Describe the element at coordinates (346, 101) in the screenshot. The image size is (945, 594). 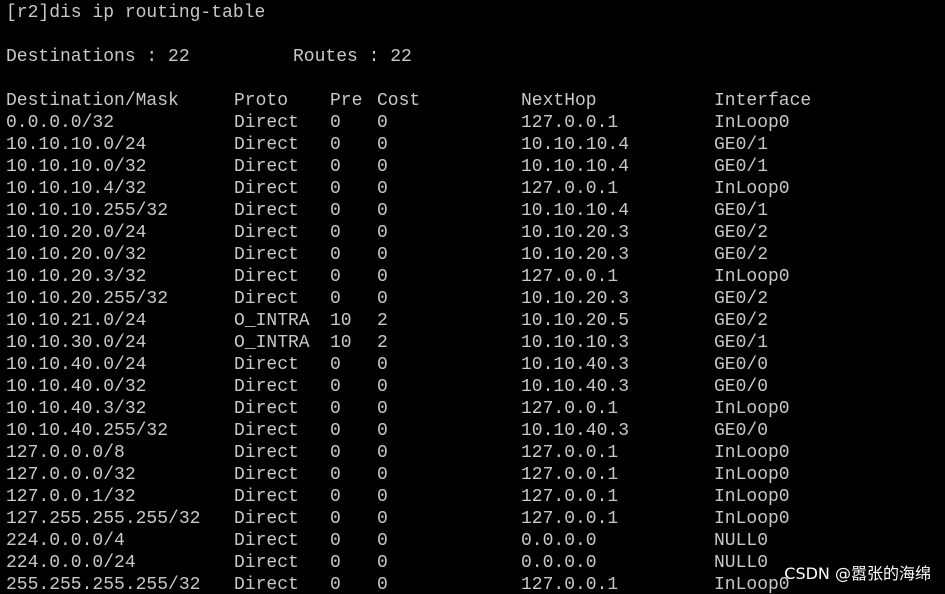
I see `column-header-pre: Pre` at that location.